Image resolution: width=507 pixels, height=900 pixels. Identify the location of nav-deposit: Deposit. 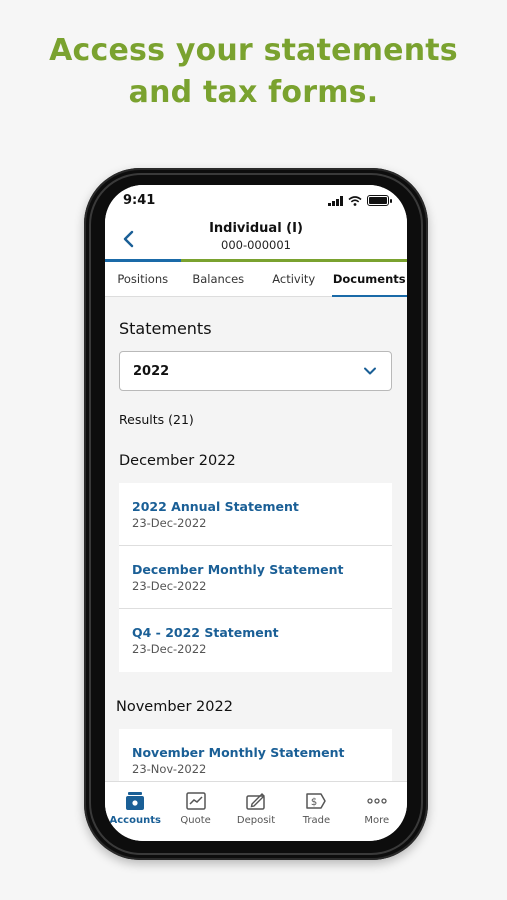
(256, 811).